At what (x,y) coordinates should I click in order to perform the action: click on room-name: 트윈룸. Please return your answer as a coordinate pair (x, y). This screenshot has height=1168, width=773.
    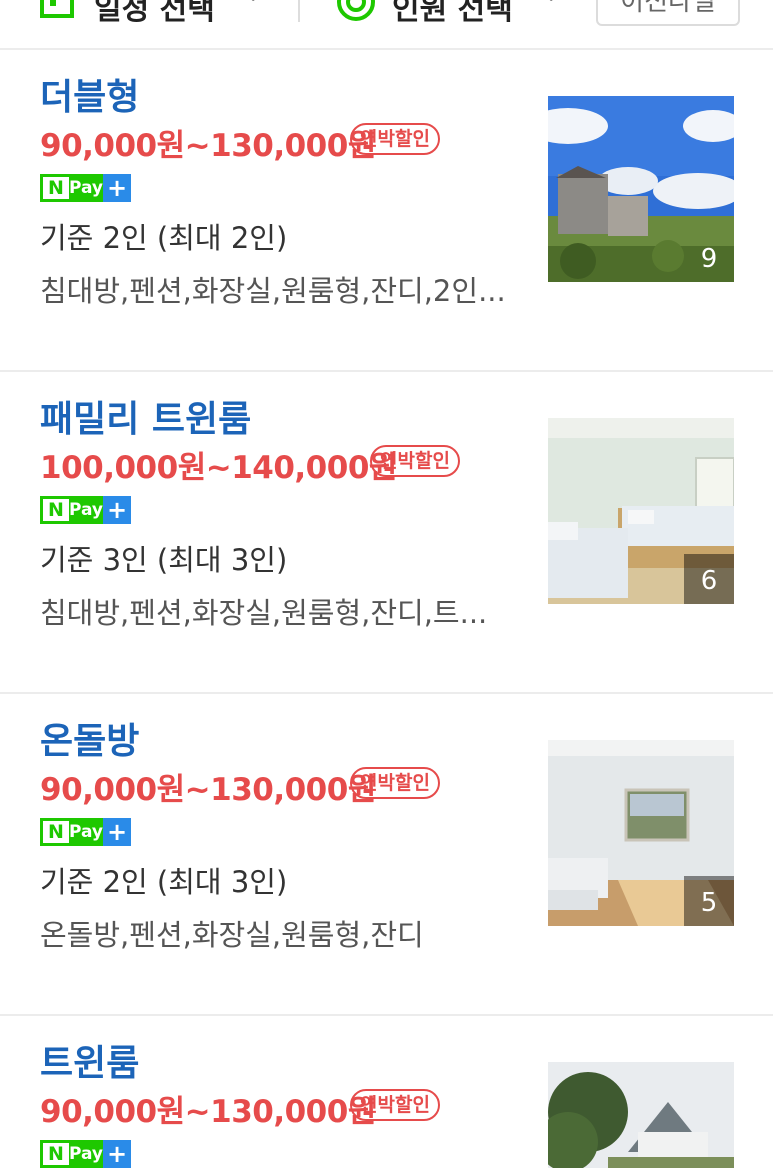
    Looking at the image, I should click on (89, 1060).